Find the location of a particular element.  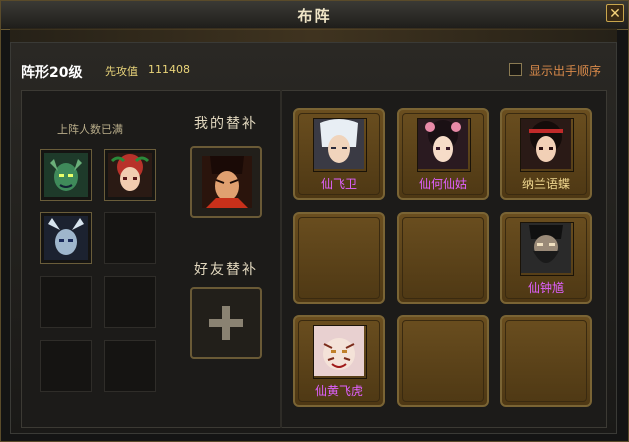

close-button: ✕ is located at coordinates (615, 13).